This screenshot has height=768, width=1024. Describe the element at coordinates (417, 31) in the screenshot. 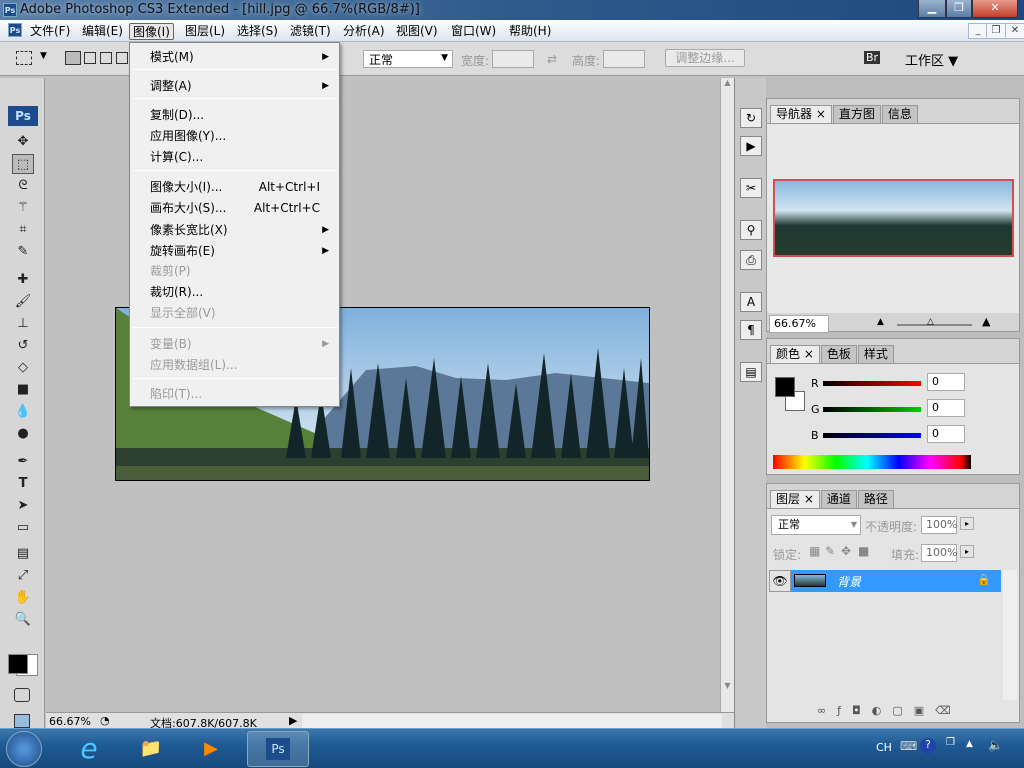

I see `menu-view: 视图(V)` at that location.